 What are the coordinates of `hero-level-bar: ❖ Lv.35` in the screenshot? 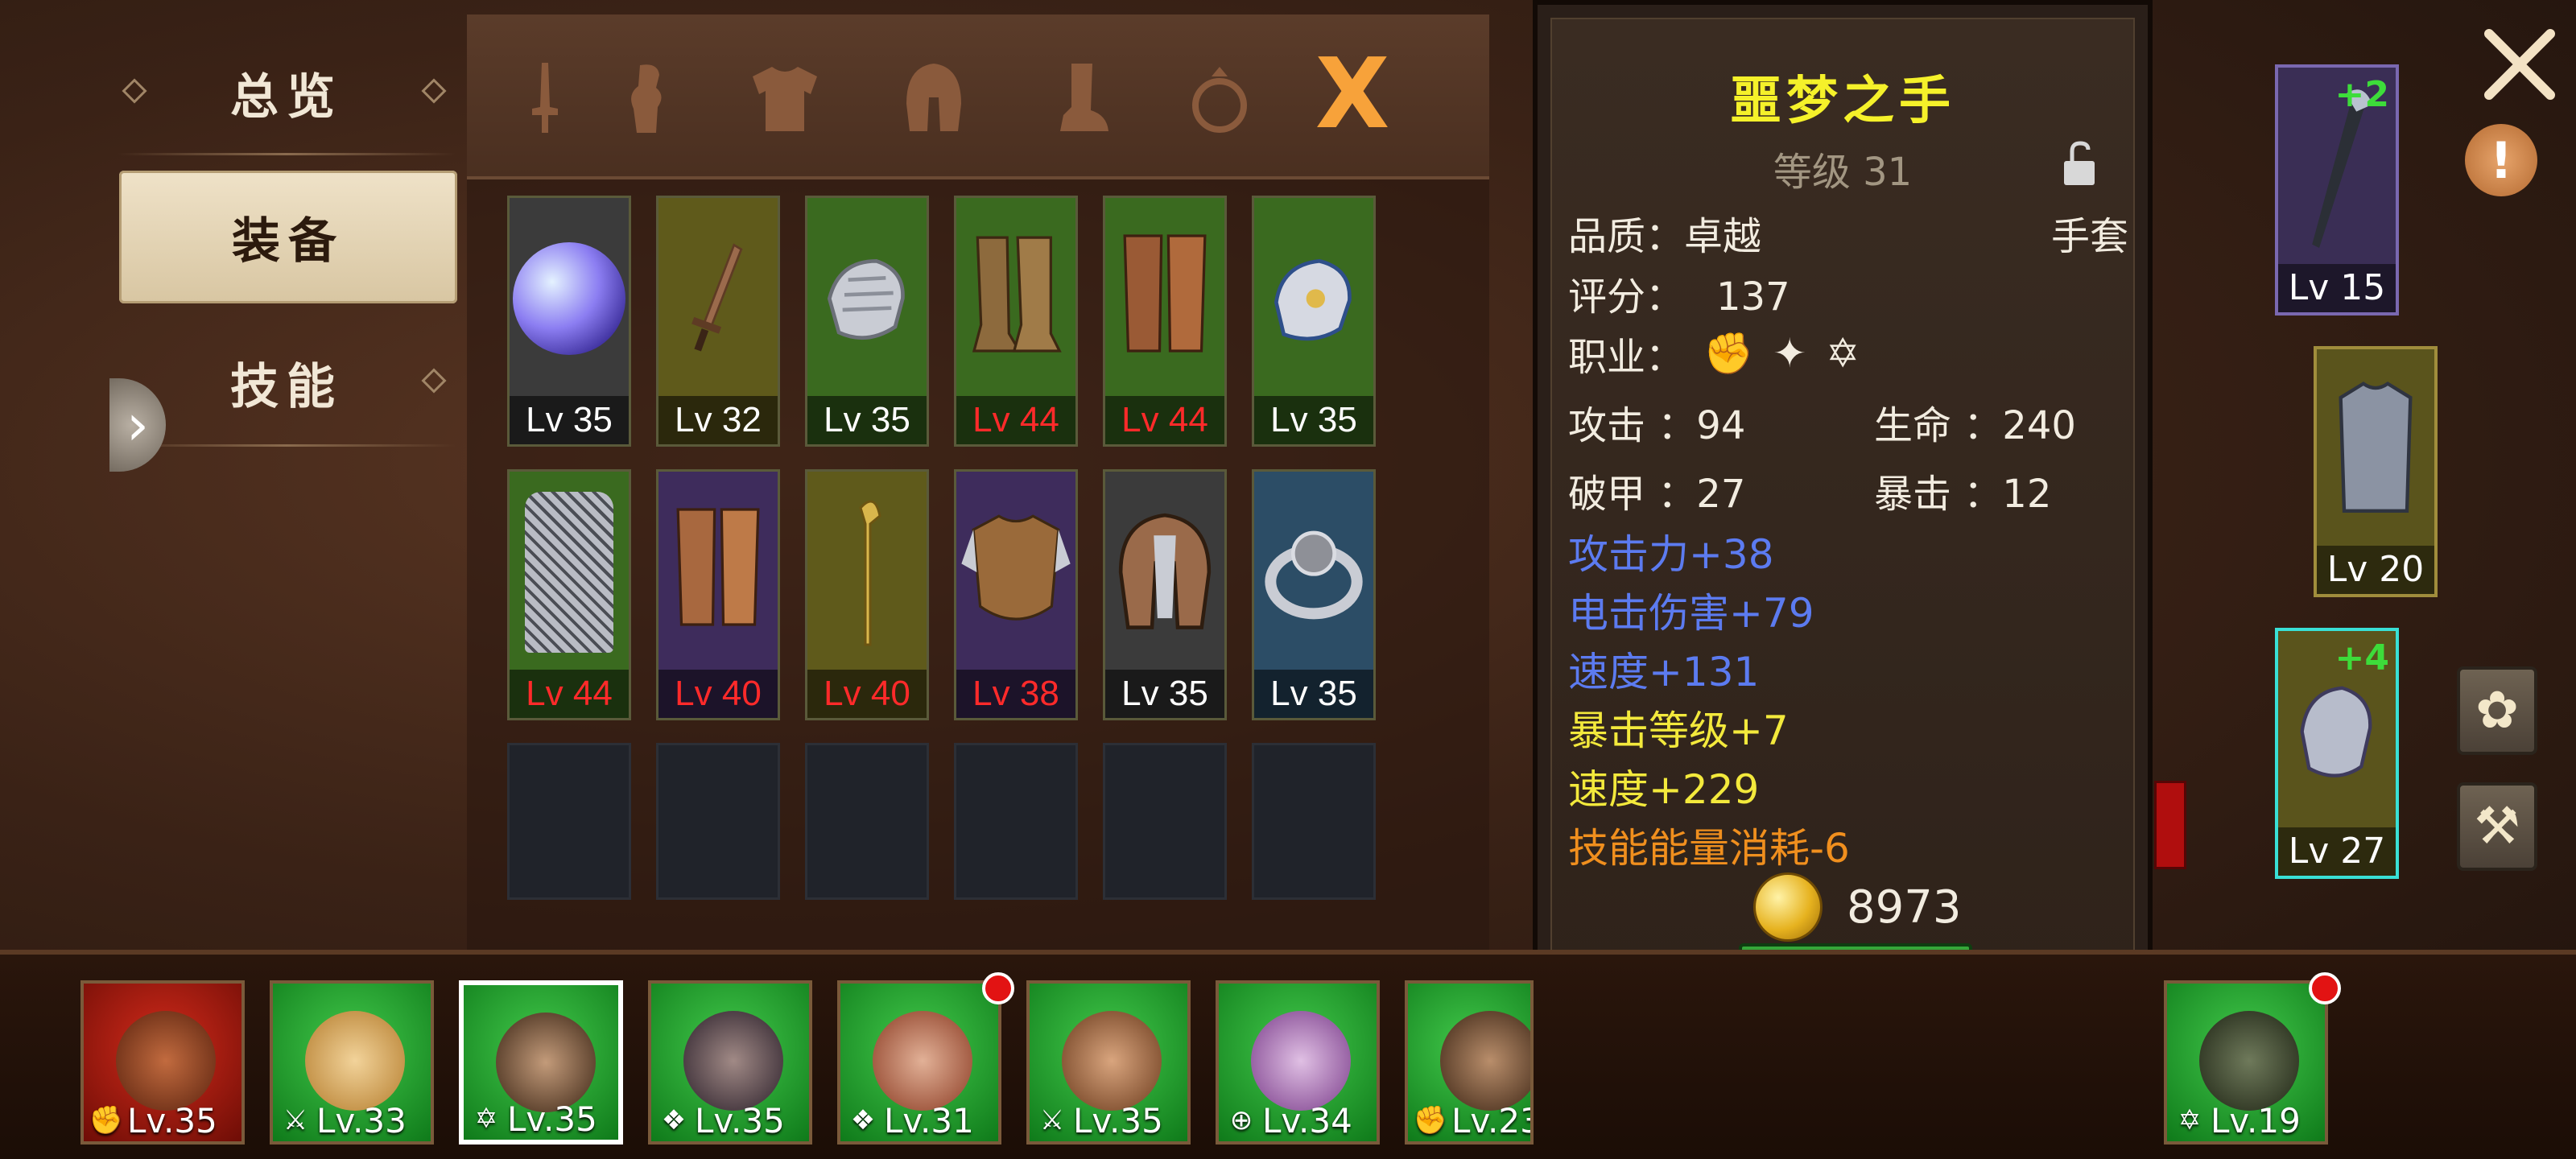 It's located at (730, 1120).